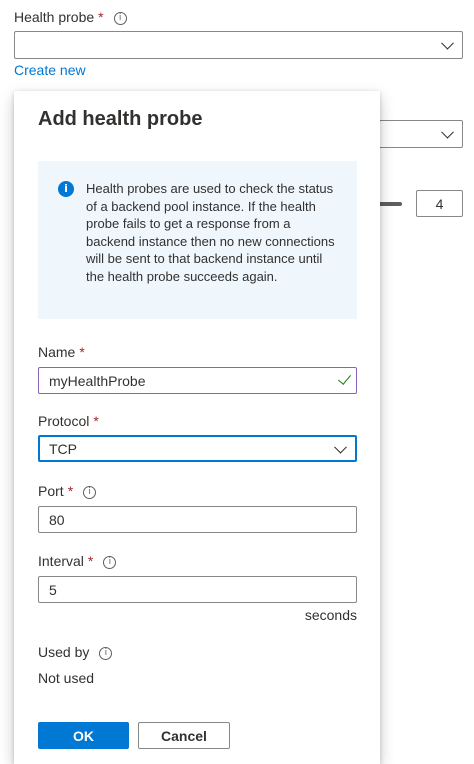  I want to click on health-probe-label: Health probe * i, so click(70, 17).